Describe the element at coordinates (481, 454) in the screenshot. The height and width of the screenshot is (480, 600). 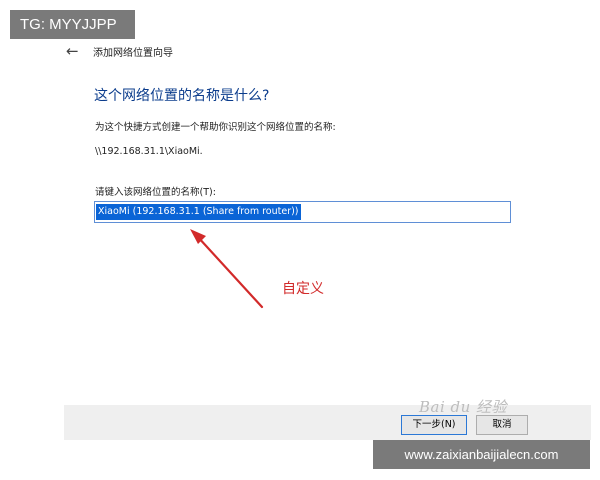
I see `watermark-bottom: www.zaixianbaijialecn.com` at that location.